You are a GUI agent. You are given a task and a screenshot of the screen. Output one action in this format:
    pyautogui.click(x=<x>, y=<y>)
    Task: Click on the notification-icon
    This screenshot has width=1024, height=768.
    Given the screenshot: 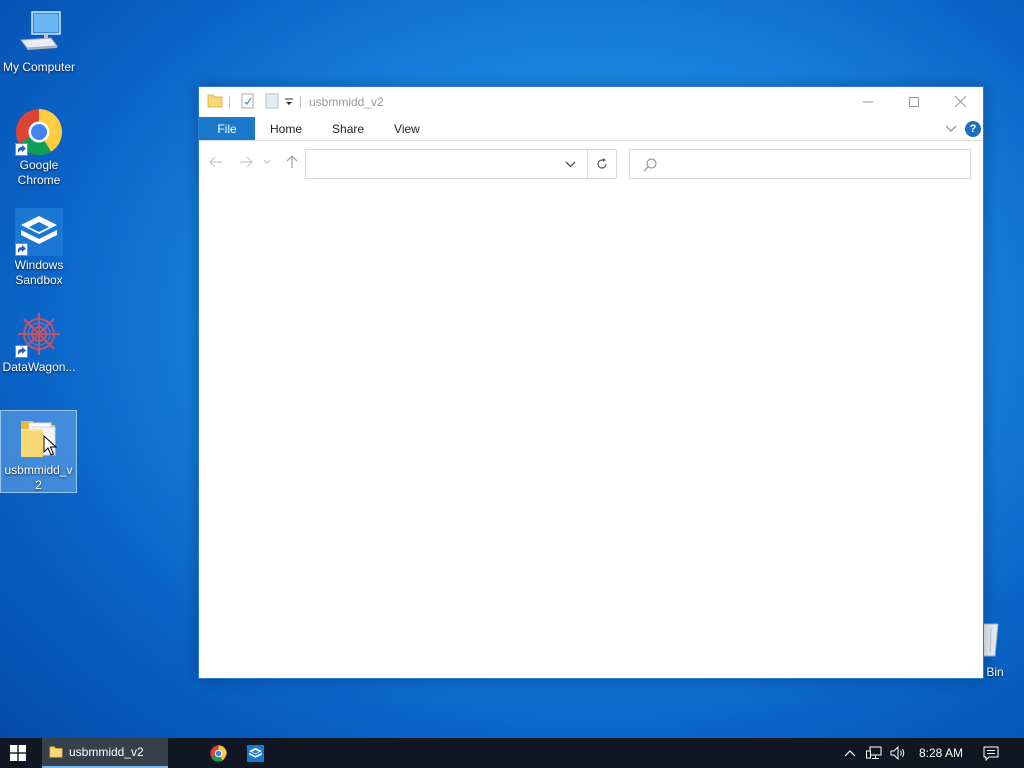 What is the action you would take?
    pyautogui.click(x=991, y=753)
    